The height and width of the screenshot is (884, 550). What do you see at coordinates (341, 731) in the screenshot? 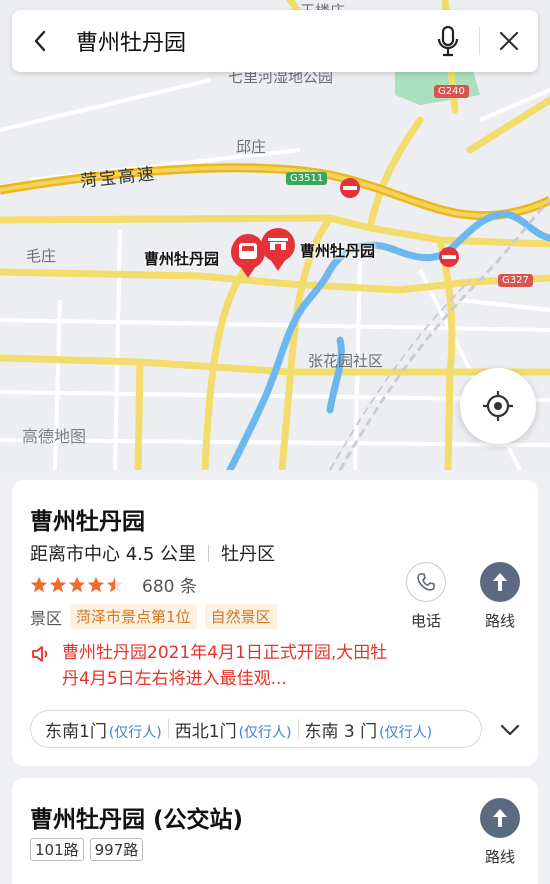
I see `entrance-name: 东南 3 门` at bounding box center [341, 731].